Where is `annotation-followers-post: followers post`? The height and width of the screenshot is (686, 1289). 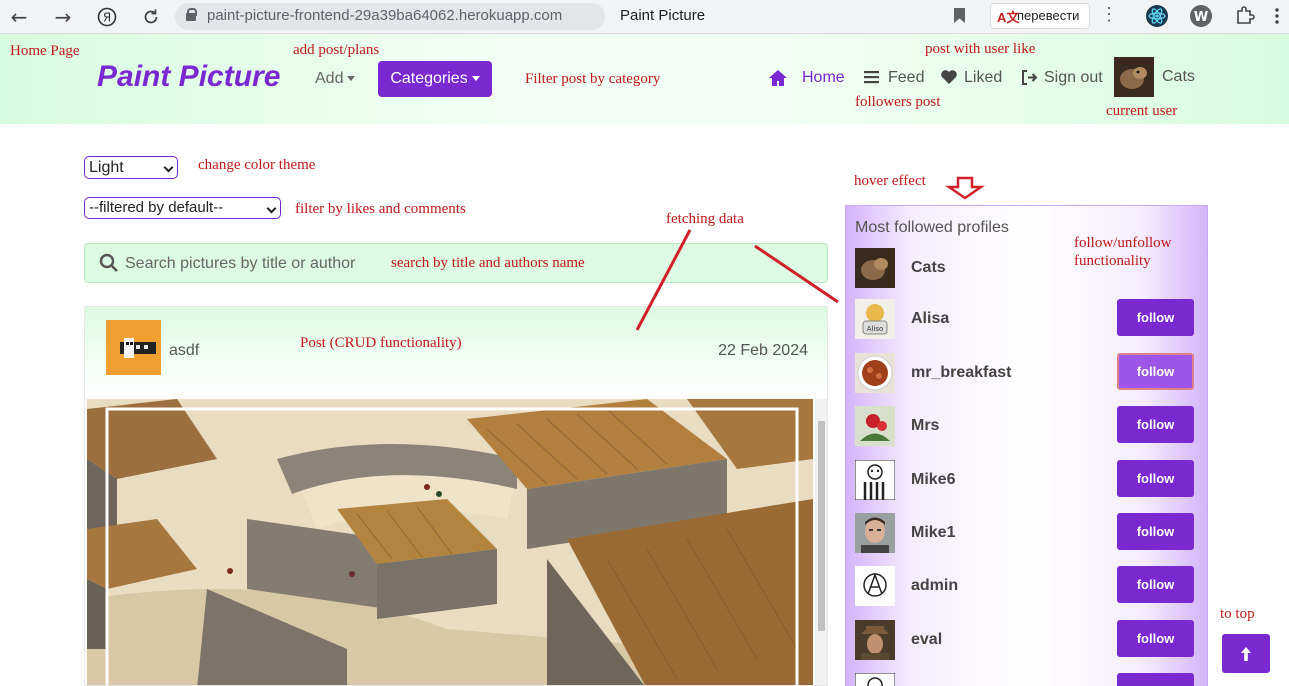 annotation-followers-post: followers post is located at coordinates (898, 102).